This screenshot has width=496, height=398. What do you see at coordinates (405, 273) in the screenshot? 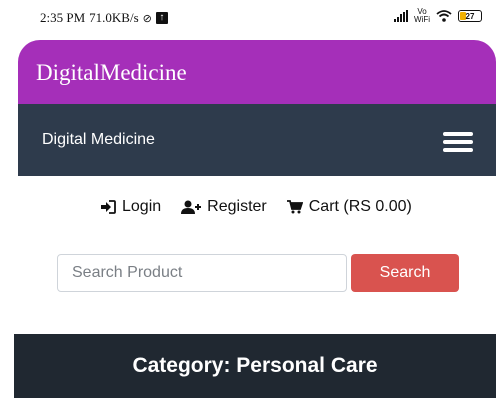
I see `search-button: Search` at bounding box center [405, 273].